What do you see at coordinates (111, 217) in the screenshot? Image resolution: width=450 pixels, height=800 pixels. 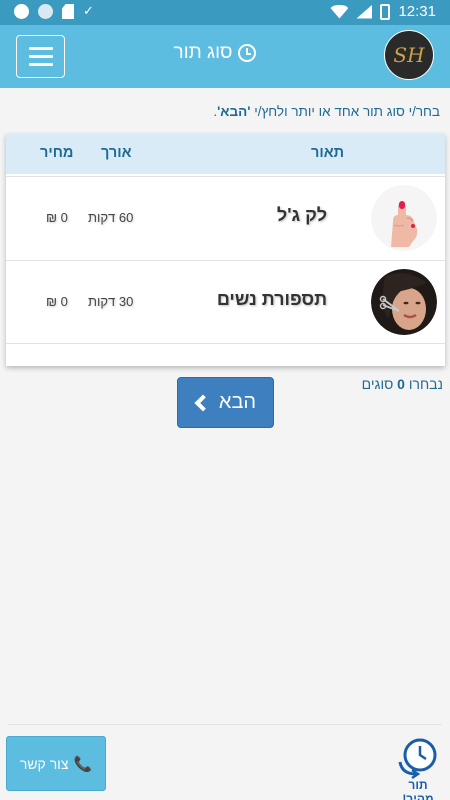 I see `service-length: 60 דקות` at bounding box center [111, 217].